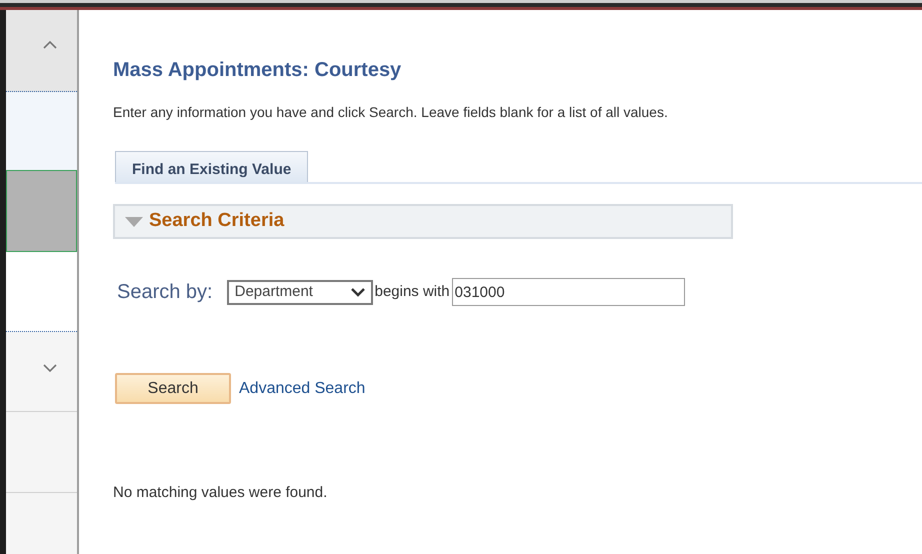  Describe the element at coordinates (302, 388) in the screenshot. I see `advanced-search-link: Advanced Search` at that location.